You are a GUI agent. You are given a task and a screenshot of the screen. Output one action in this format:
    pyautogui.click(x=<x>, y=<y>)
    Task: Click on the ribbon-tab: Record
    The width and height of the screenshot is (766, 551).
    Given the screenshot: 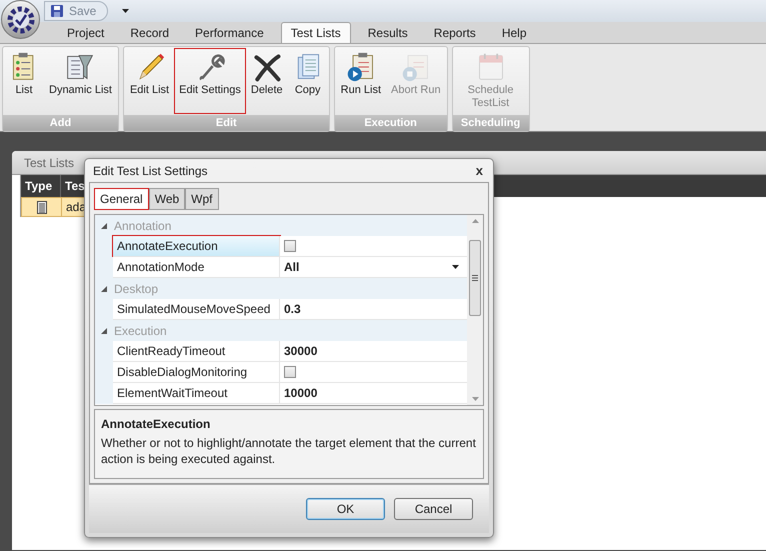 What is the action you would take?
    pyautogui.click(x=149, y=32)
    